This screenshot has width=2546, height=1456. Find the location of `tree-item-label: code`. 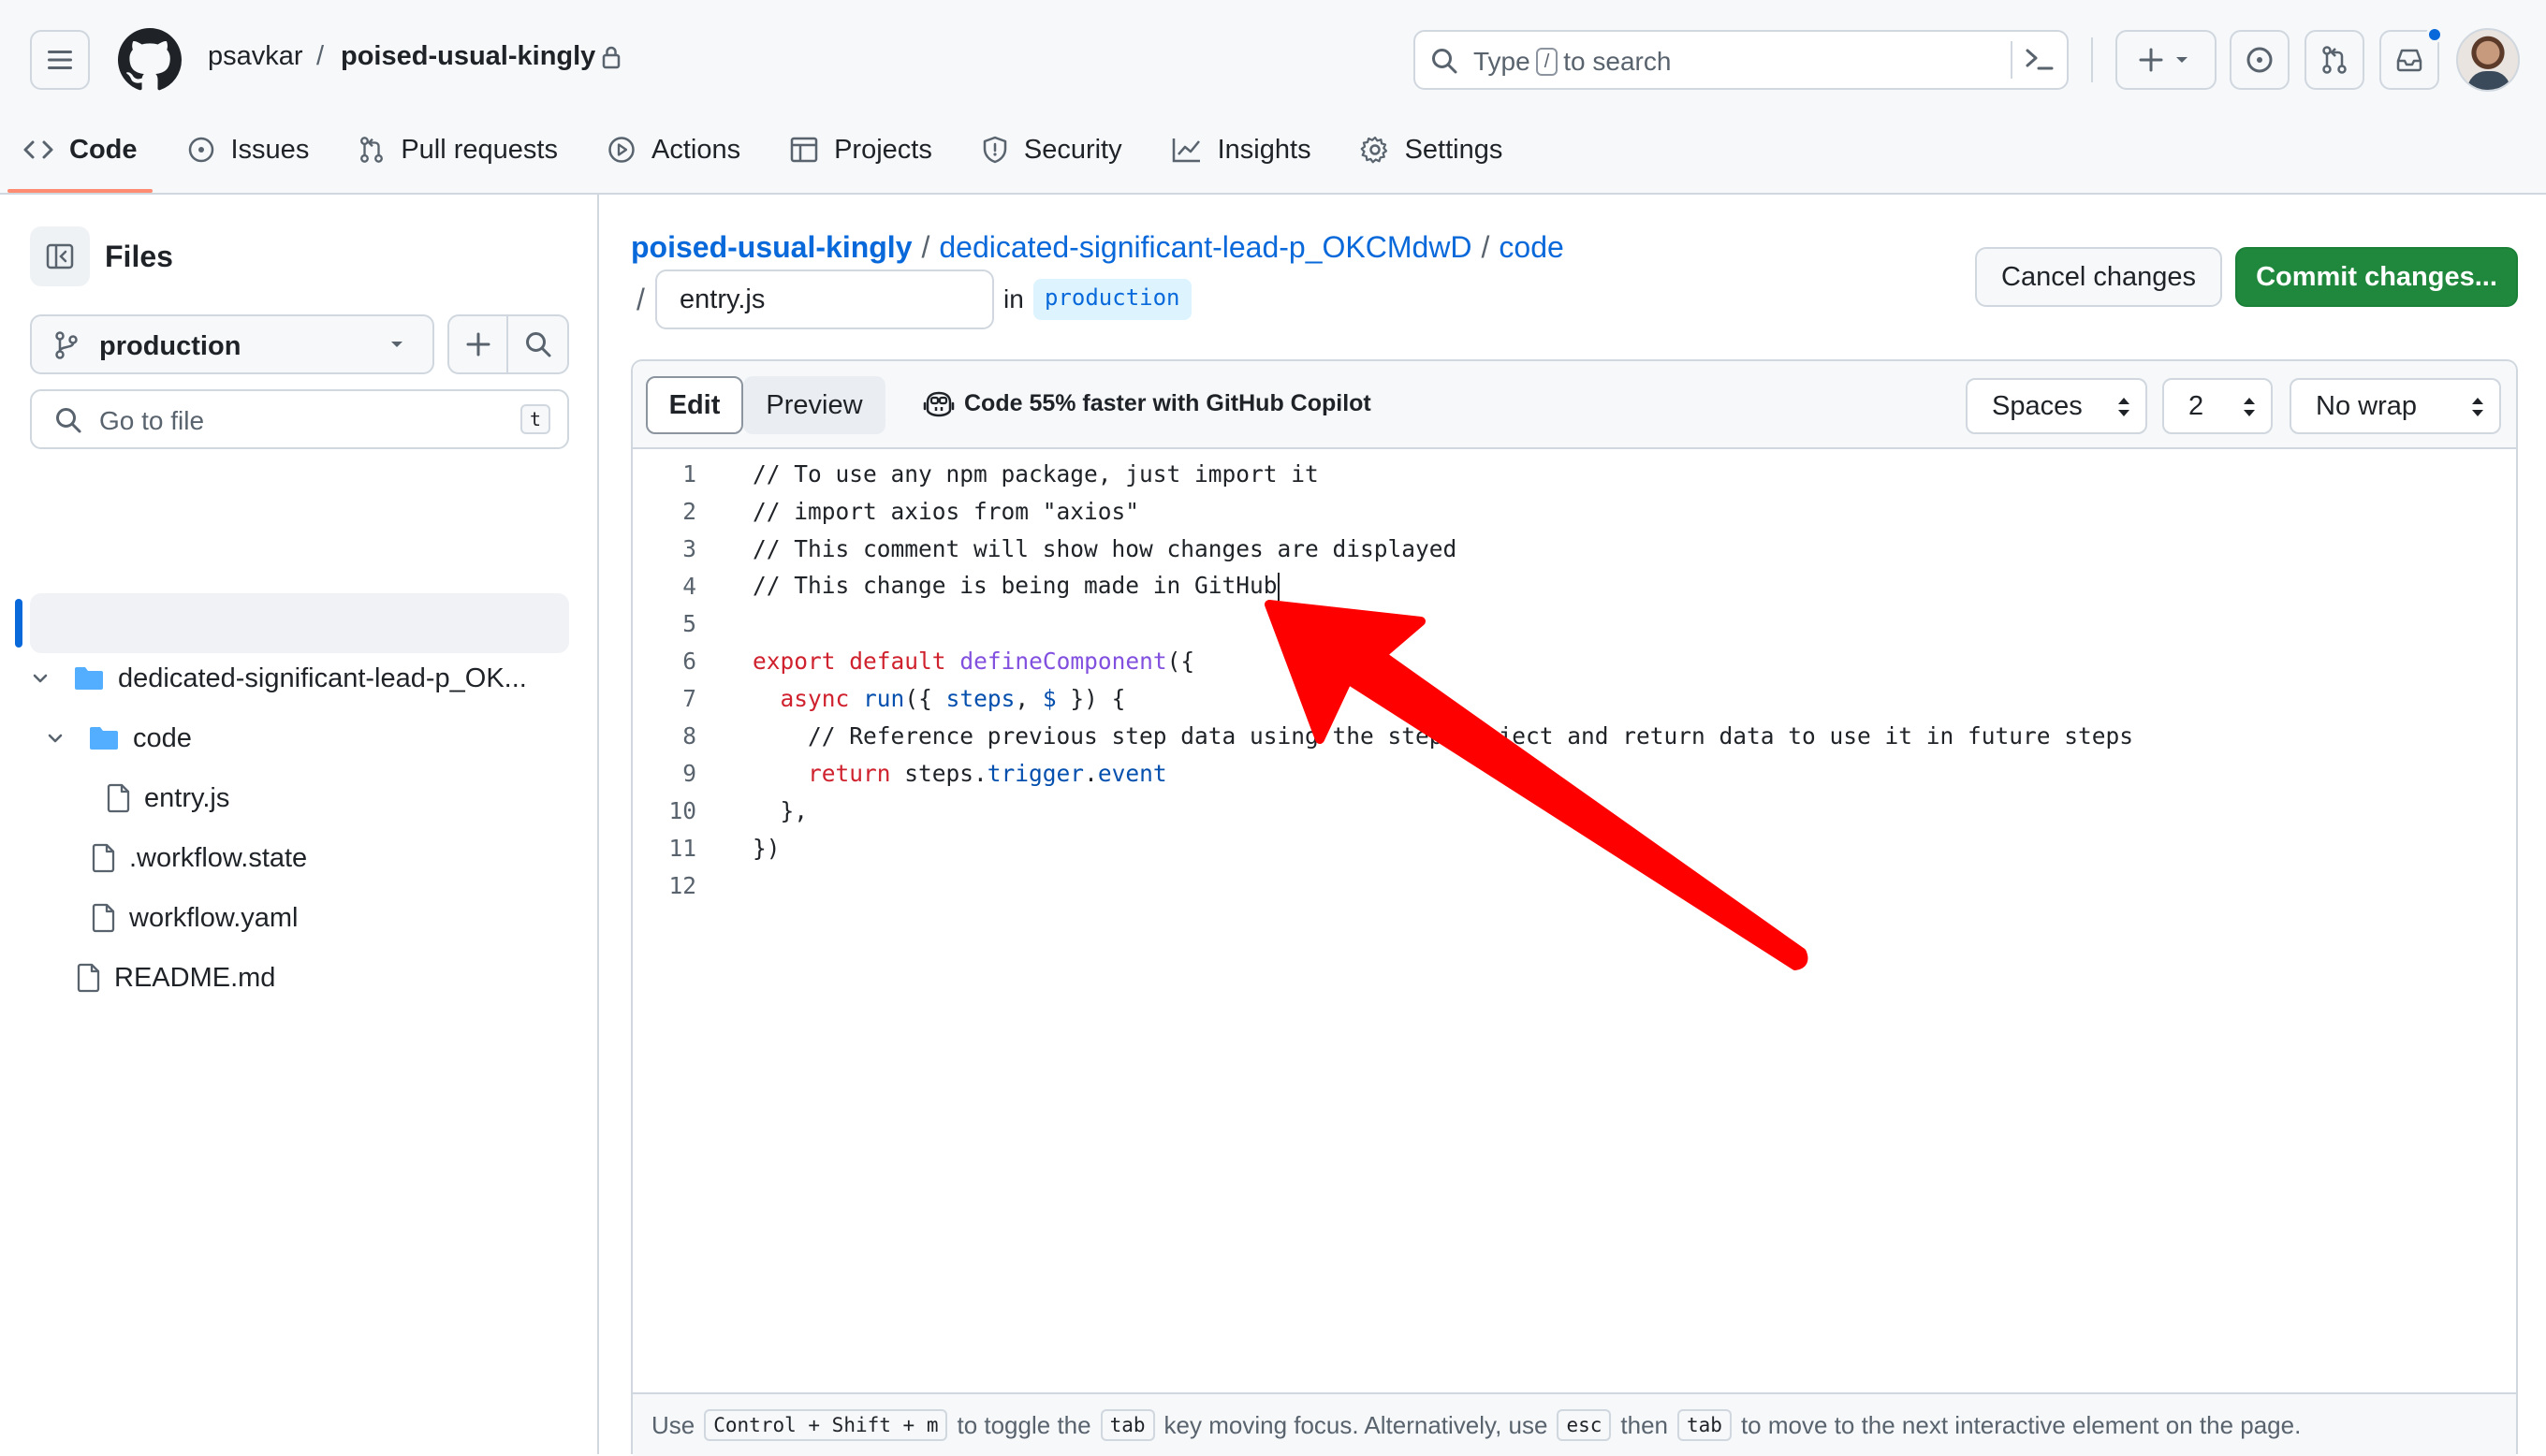

tree-item-label: code is located at coordinates (162, 737).